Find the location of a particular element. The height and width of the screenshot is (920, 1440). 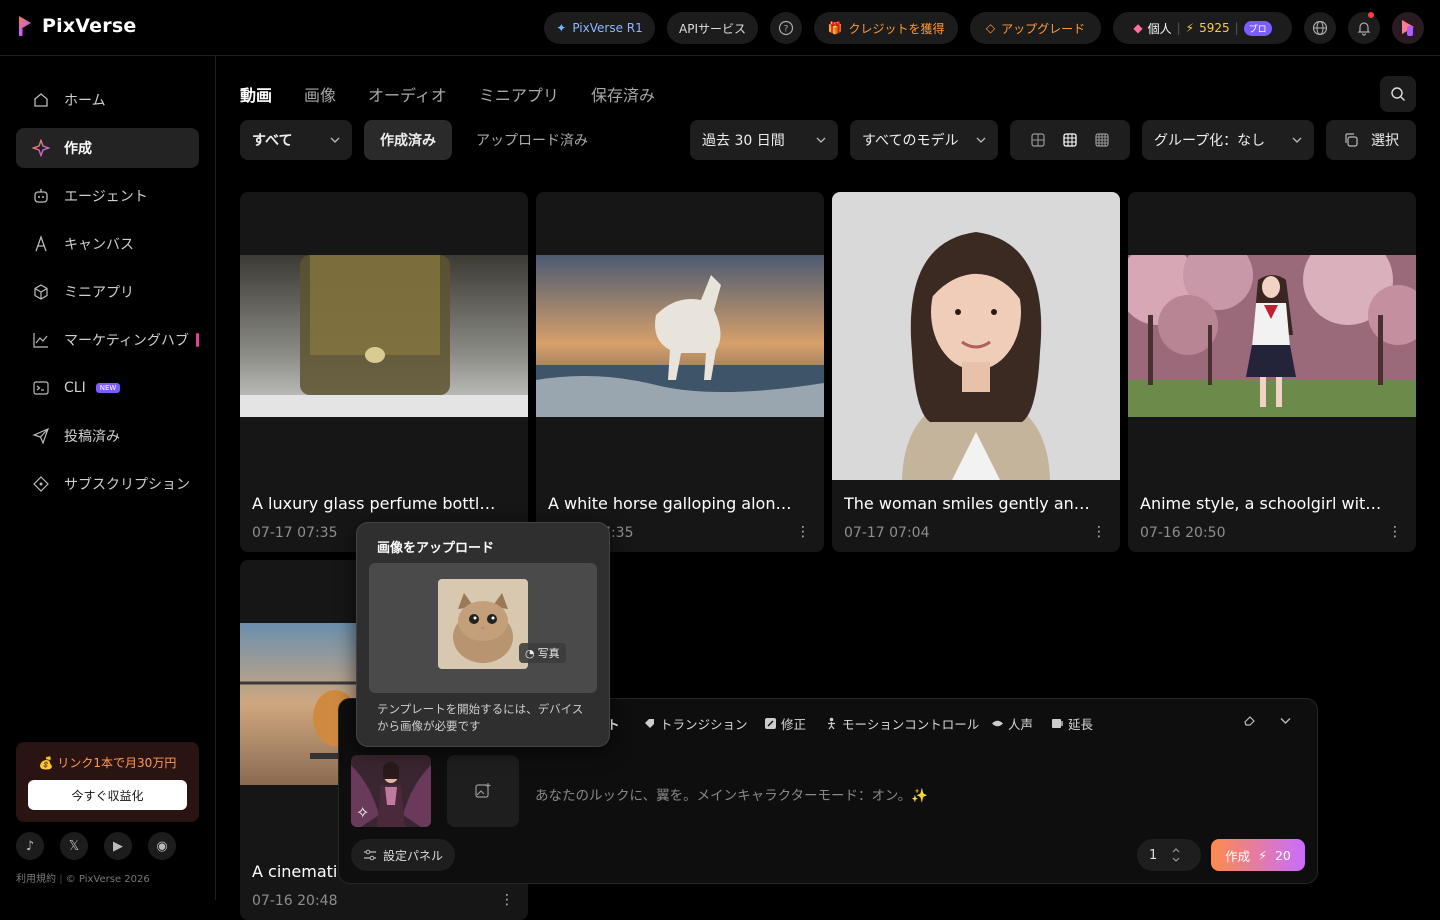

tab-audio: オーディオ is located at coordinates (407, 94).